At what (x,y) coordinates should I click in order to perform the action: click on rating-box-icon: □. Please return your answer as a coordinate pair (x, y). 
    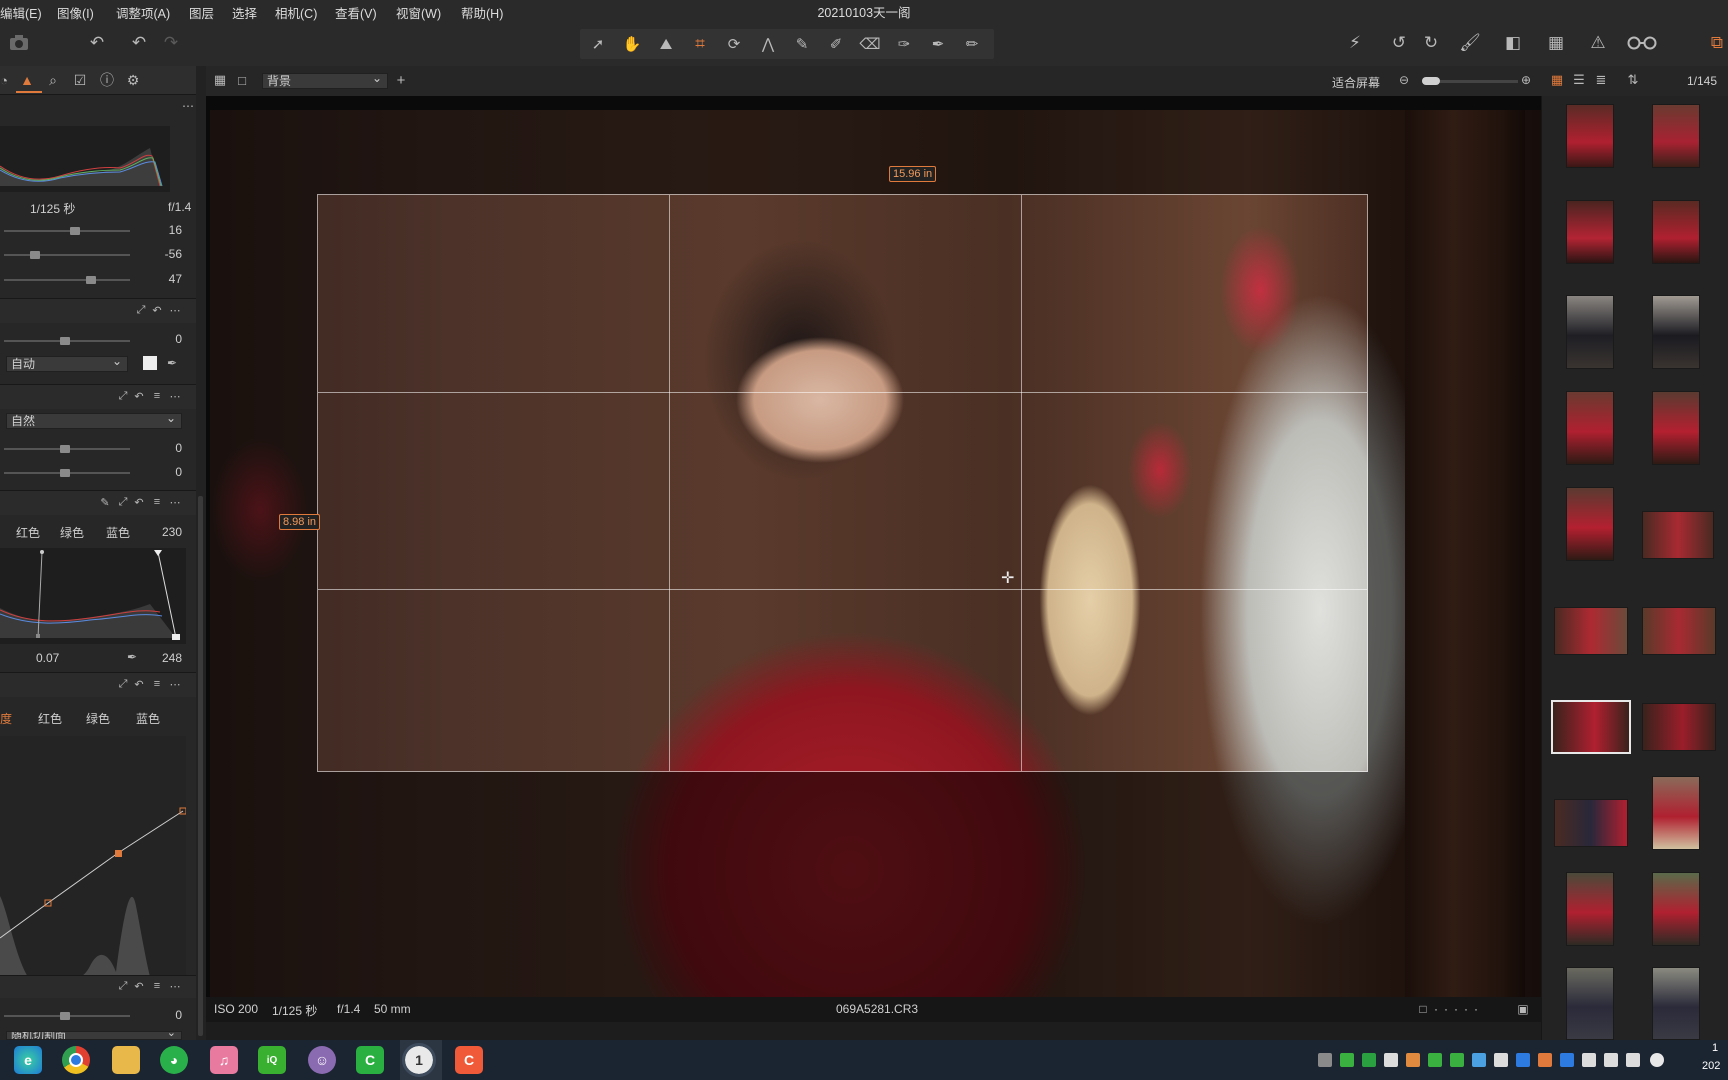
    Looking at the image, I should click on (1423, 1009).